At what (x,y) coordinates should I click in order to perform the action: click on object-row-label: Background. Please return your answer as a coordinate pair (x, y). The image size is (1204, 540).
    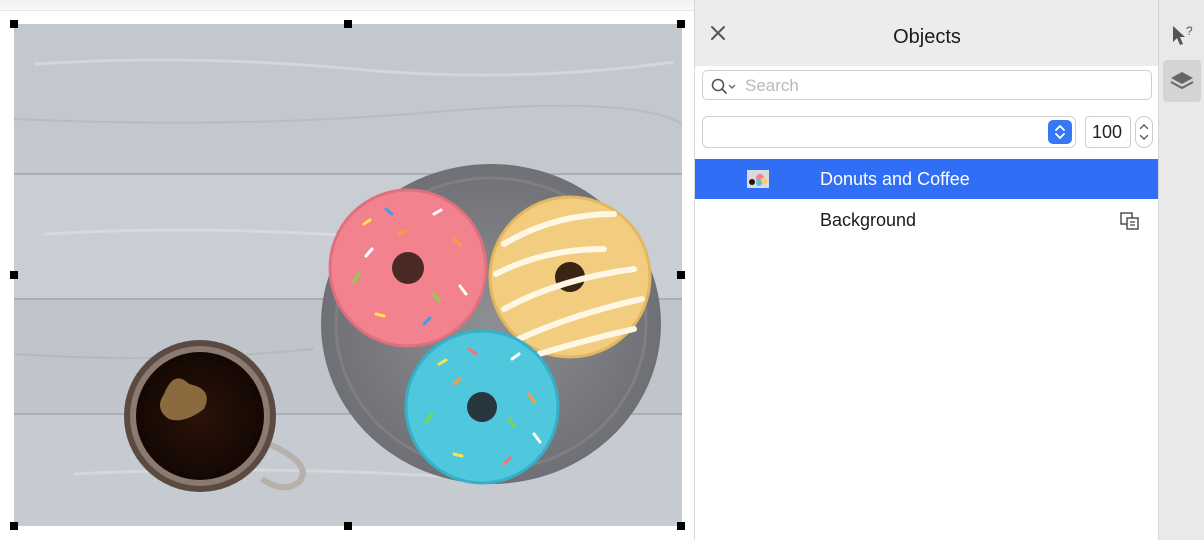
    Looking at the image, I should click on (868, 220).